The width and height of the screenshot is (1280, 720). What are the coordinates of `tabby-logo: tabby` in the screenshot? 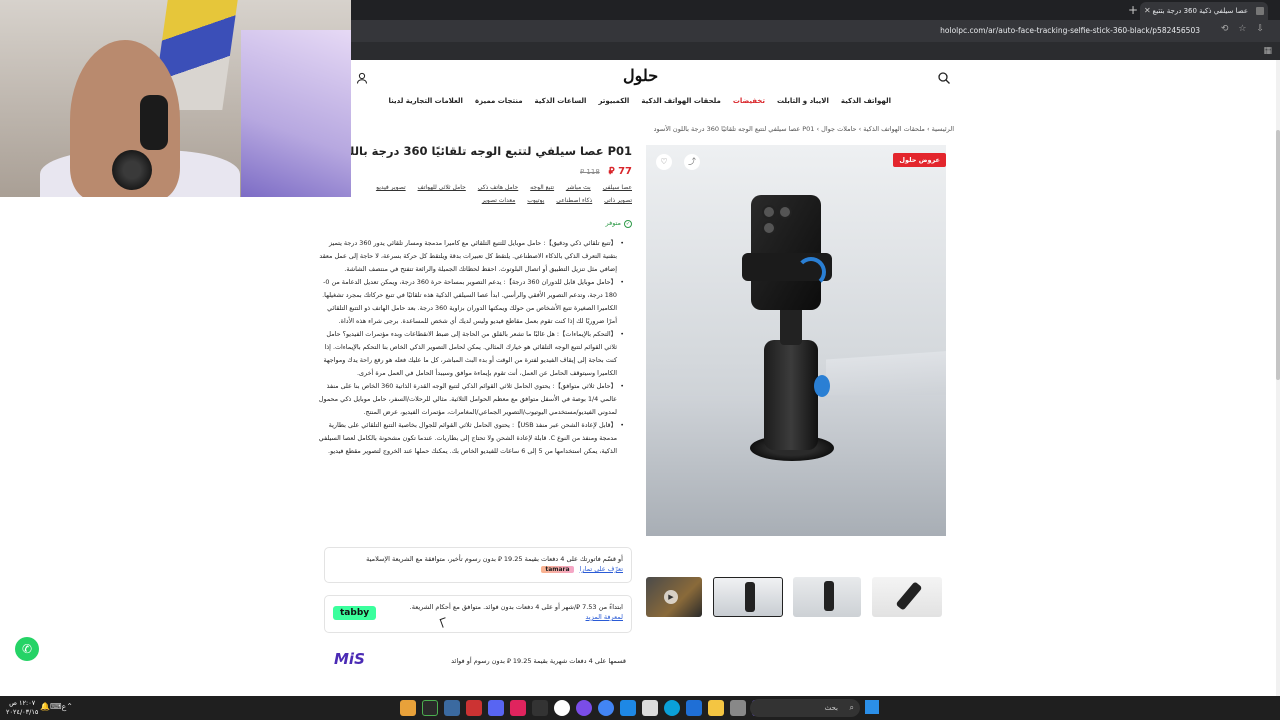 It's located at (355, 613).